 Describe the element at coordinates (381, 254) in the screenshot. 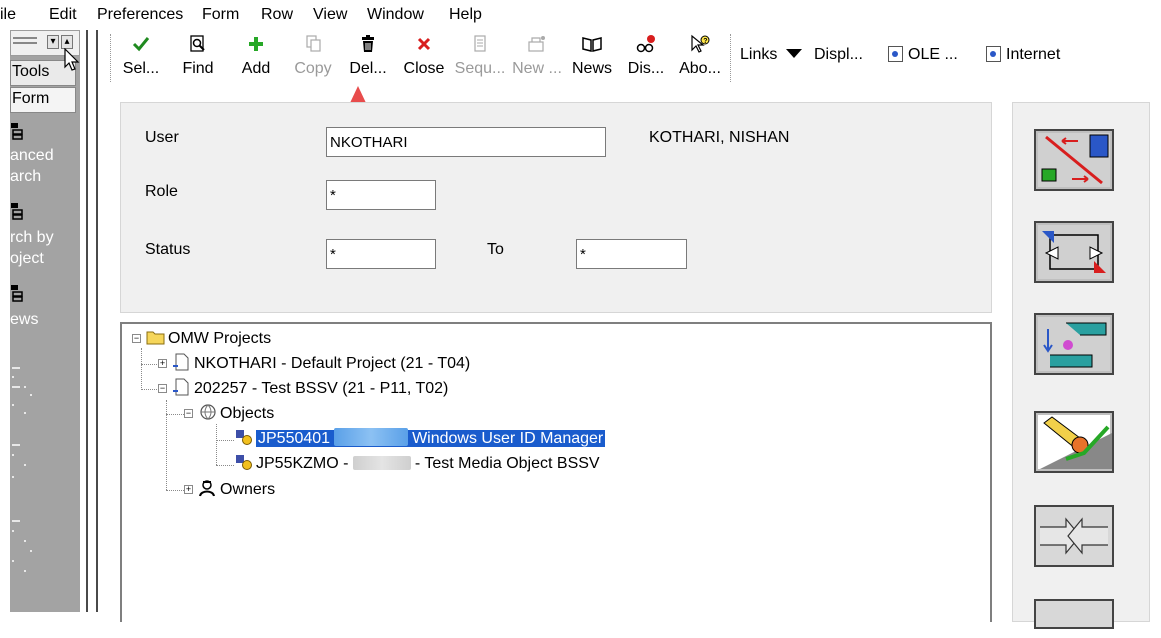

I see `status-from-input` at that location.